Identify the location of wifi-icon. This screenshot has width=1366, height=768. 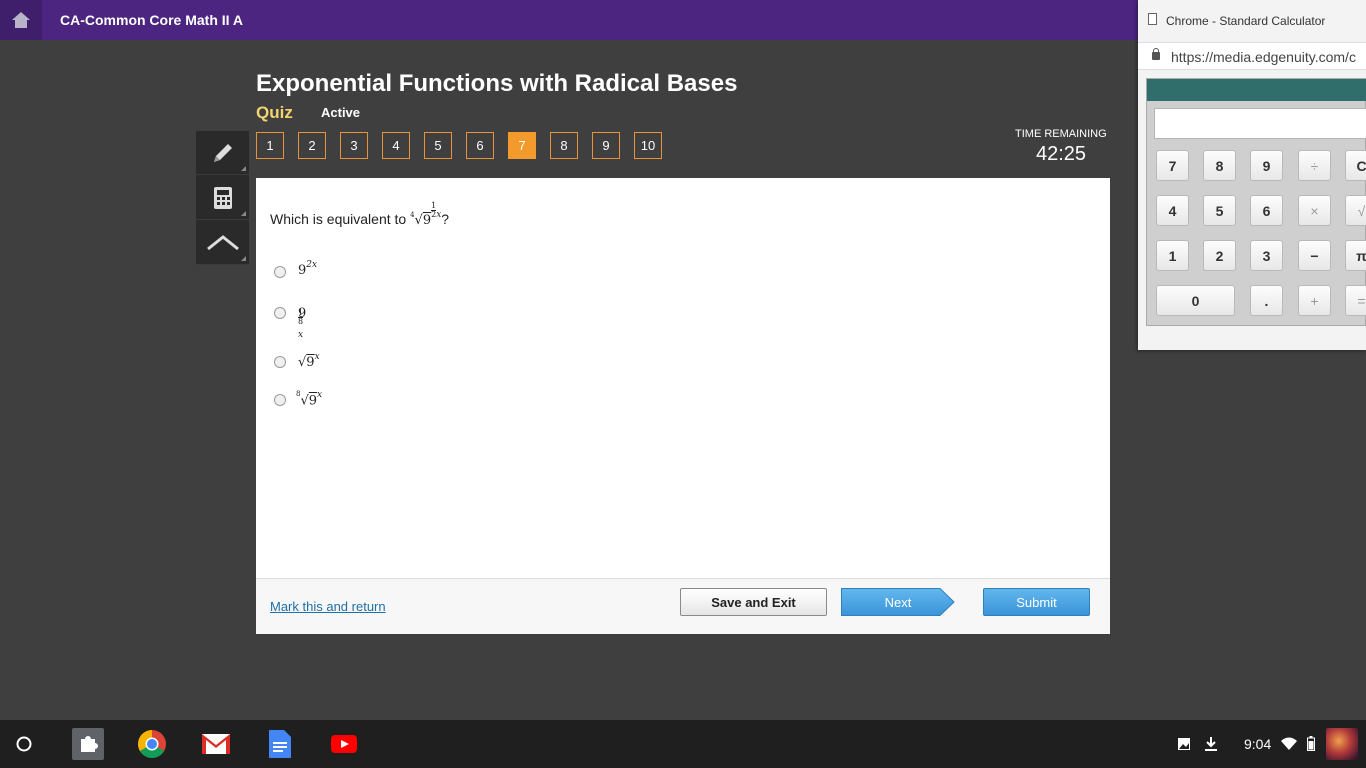
(1289, 743).